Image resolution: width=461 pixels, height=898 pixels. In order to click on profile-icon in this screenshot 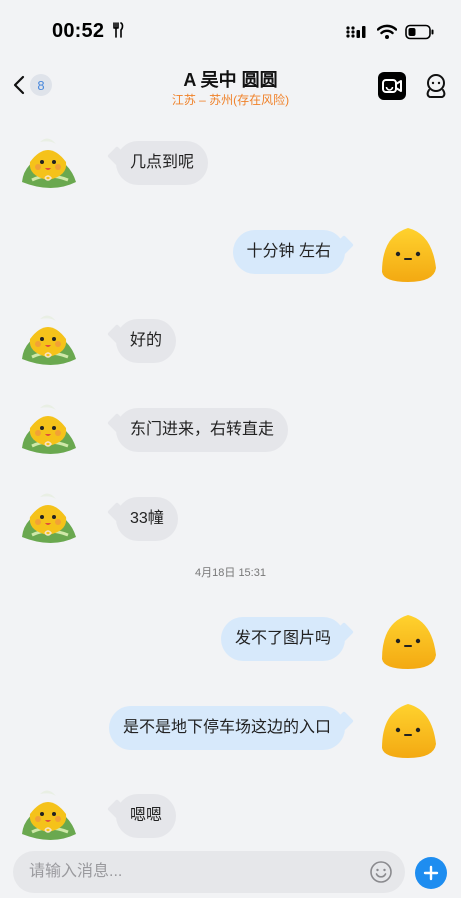, I will do `click(436, 86)`.